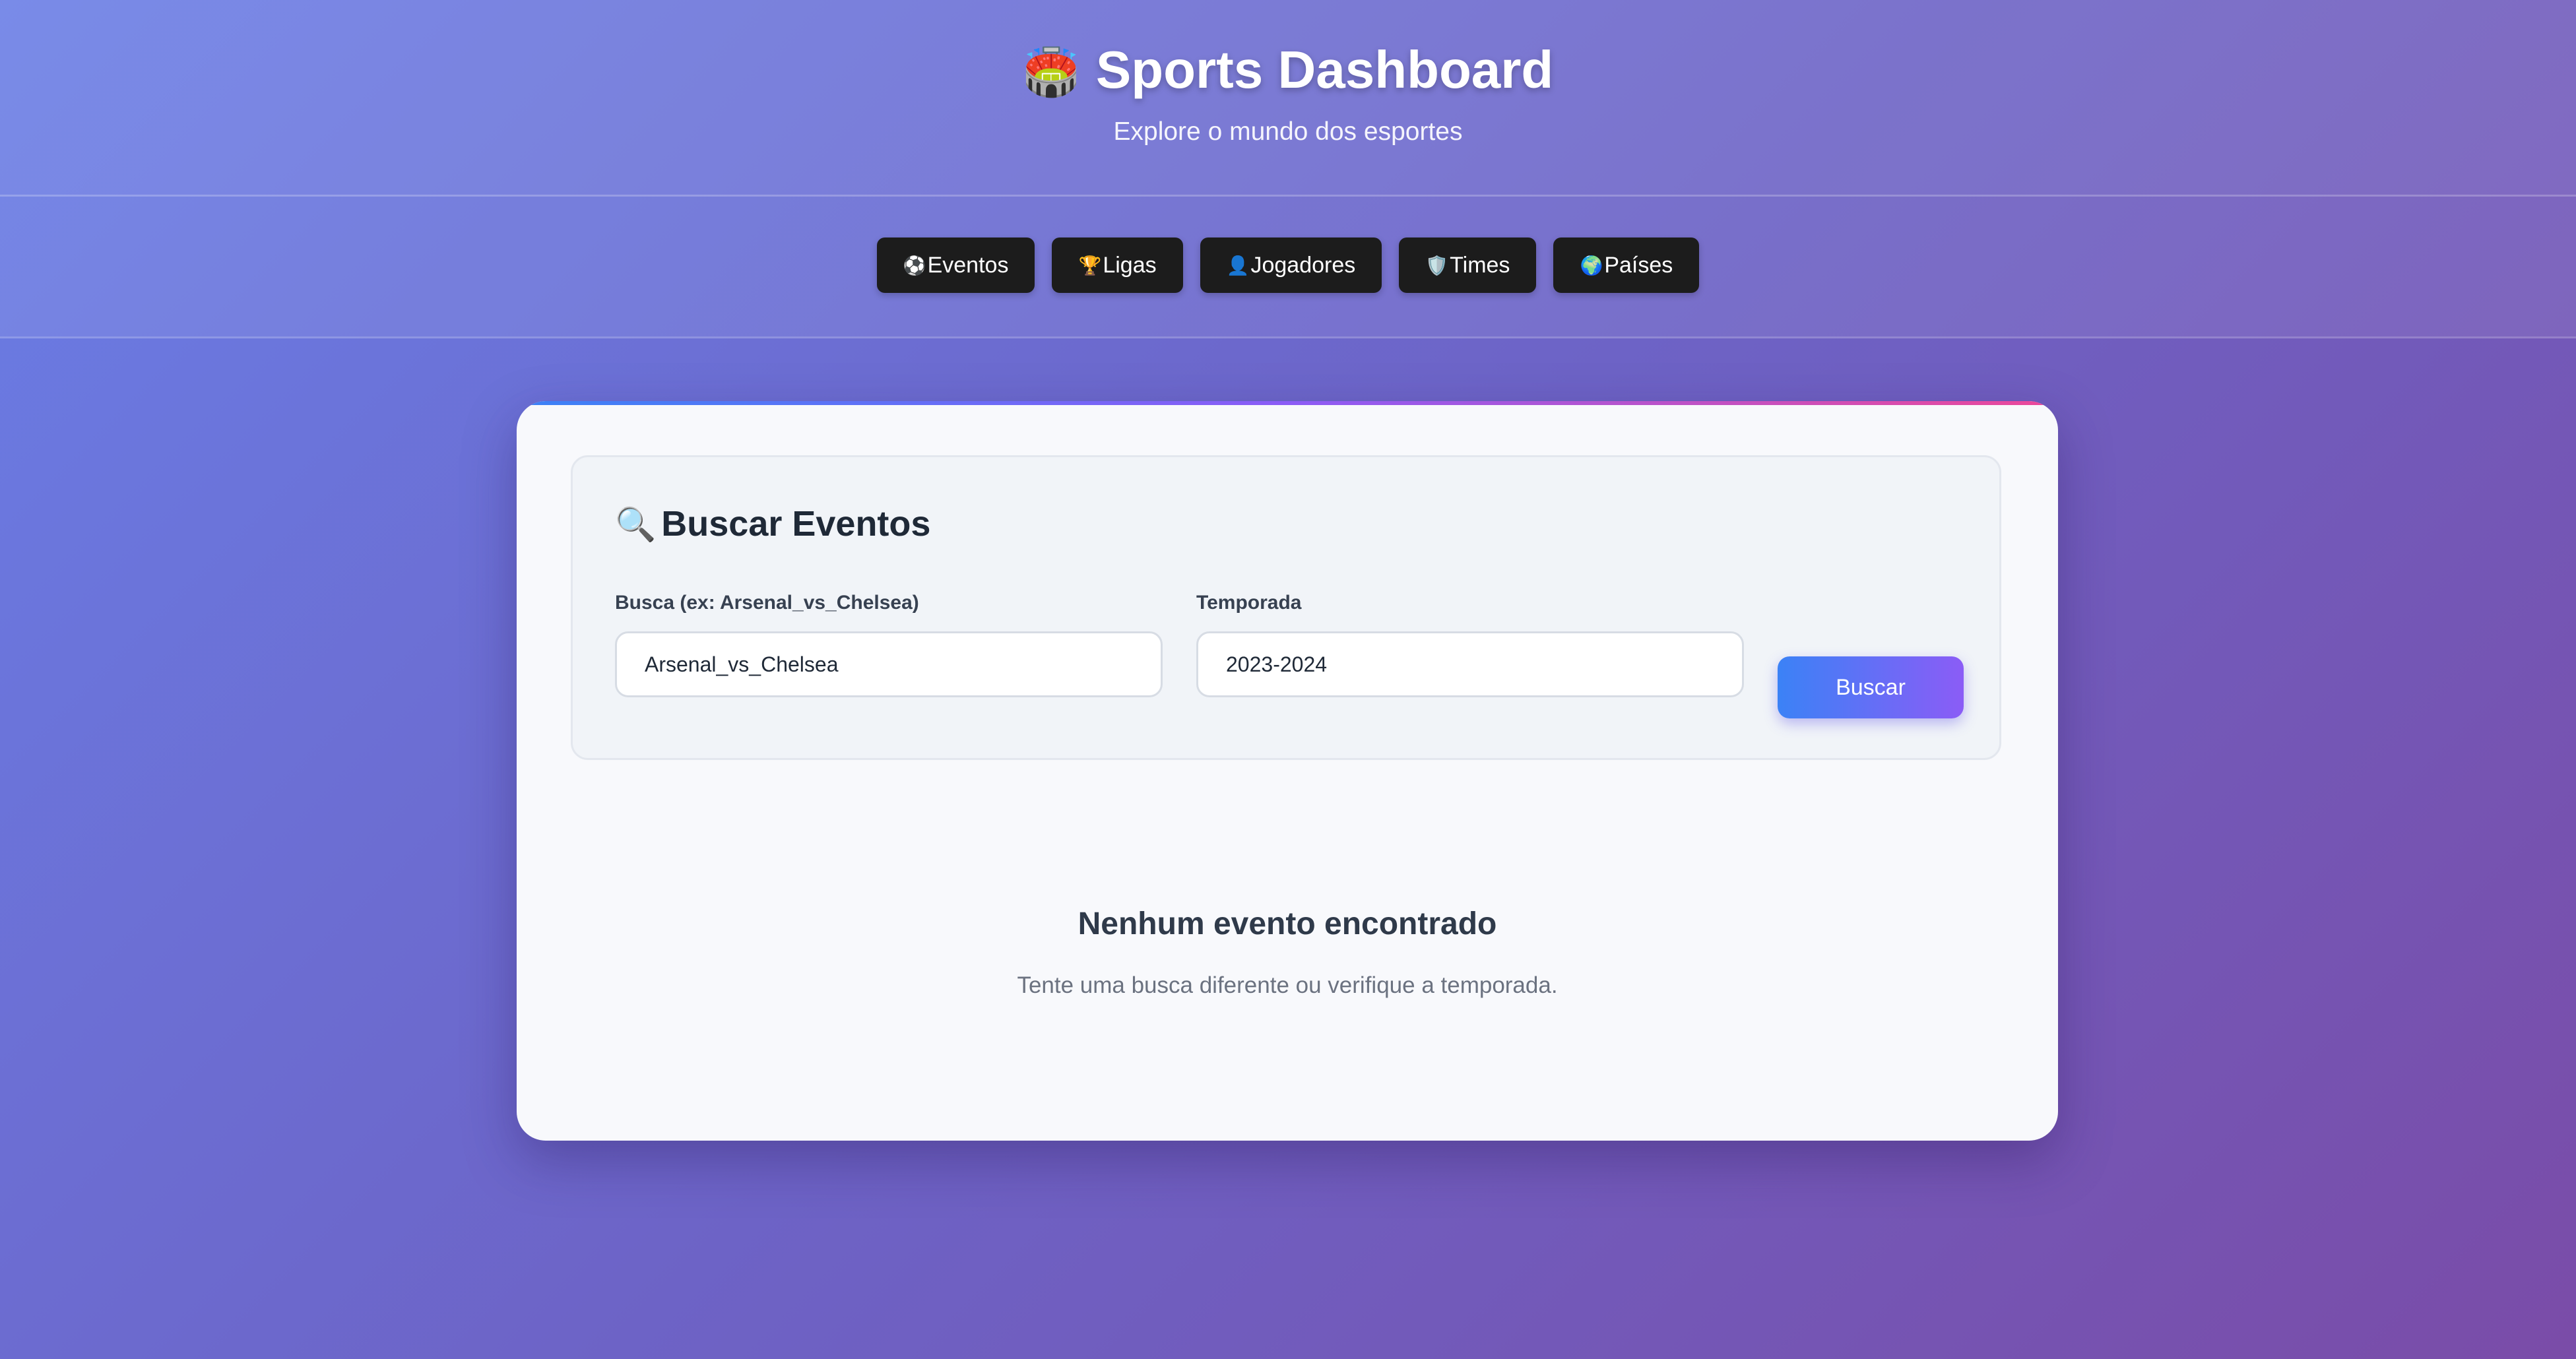  I want to click on card-accent-bar, so click(1287, 403).